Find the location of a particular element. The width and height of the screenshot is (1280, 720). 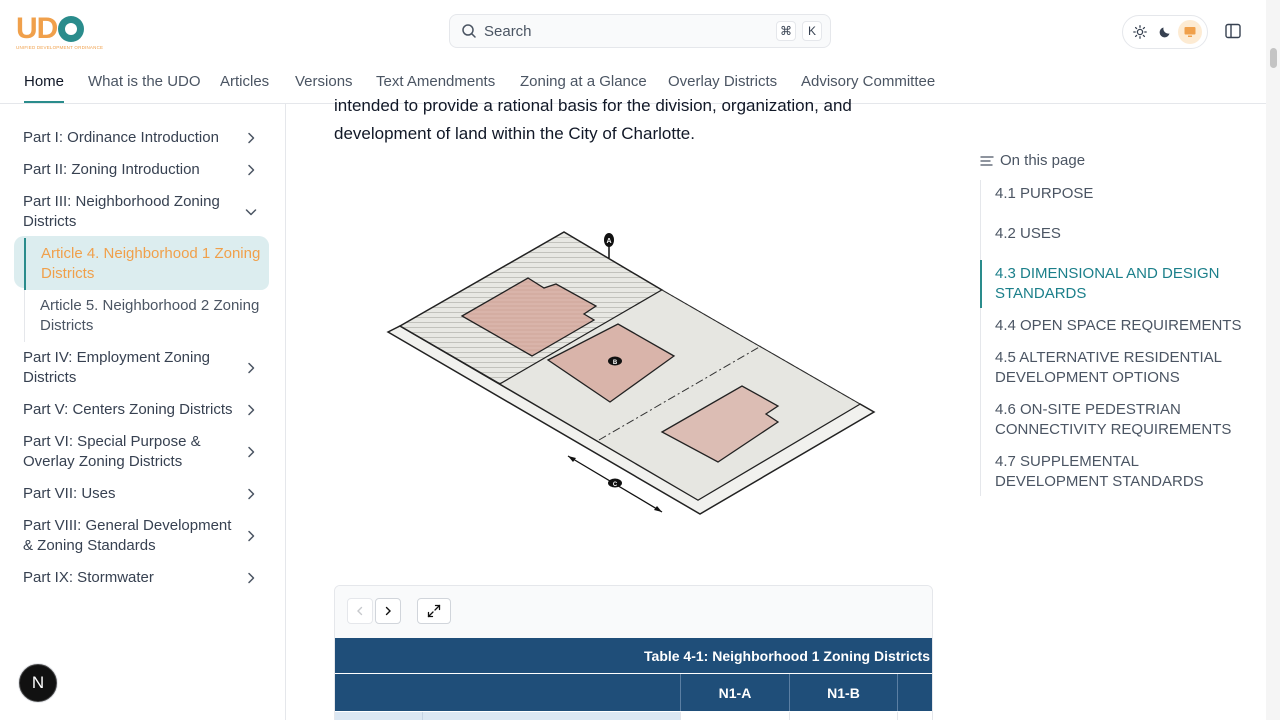

sidebar-toggle-icon is located at coordinates (1233, 31).